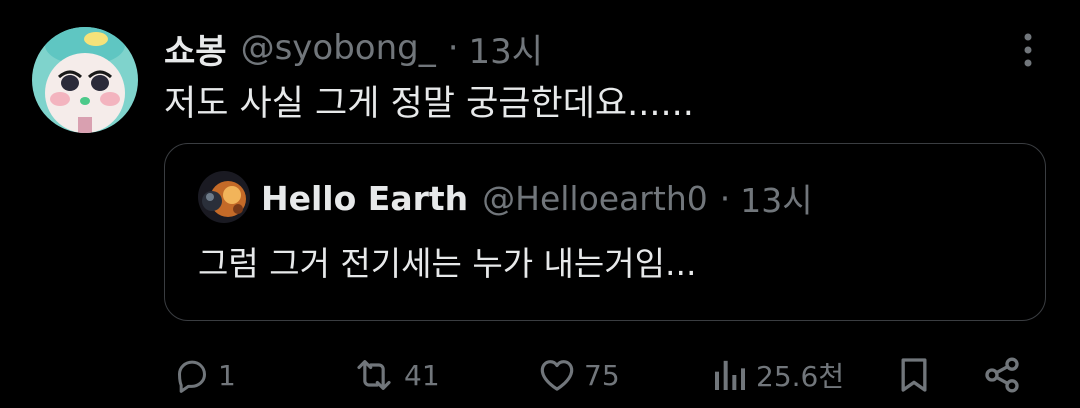  What do you see at coordinates (195, 48) in the screenshot?
I see `author-display-name: 쇼봉` at bounding box center [195, 48].